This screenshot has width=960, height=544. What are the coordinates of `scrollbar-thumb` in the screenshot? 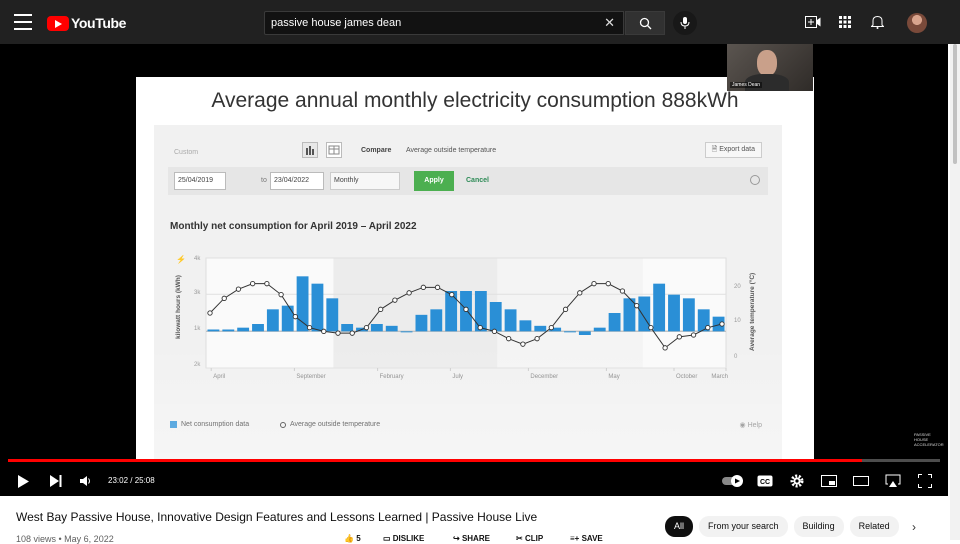 It's located at (955, 104).